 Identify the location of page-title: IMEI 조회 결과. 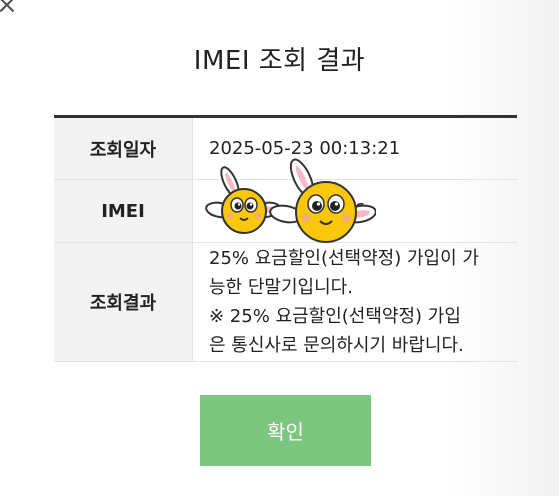
(279, 61).